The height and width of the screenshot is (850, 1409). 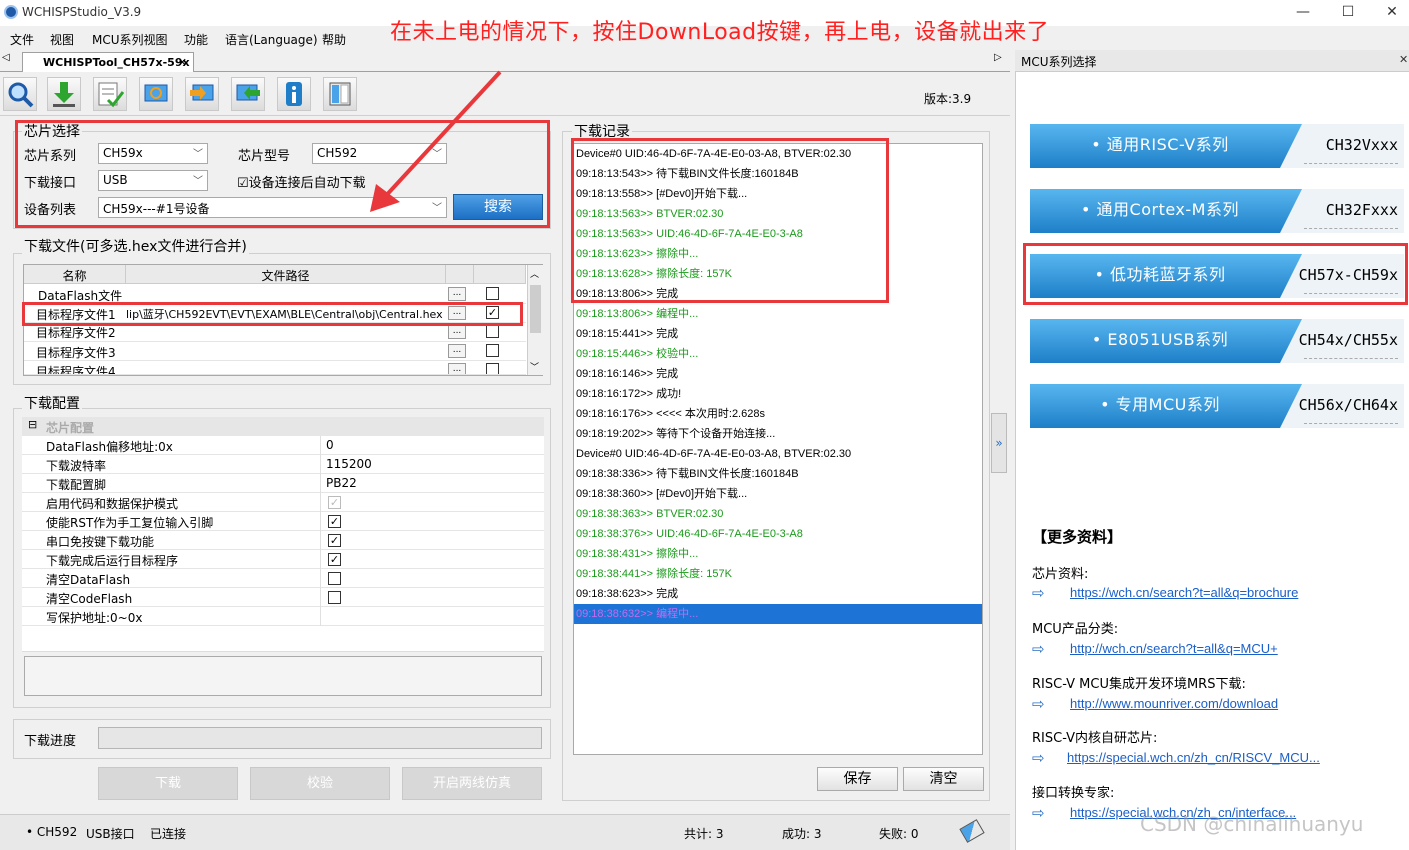 What do you see at coordinates (283, 578) in the screenshot?
I see `config-row: 清空DataFlash` at bounding box center [283, 578].